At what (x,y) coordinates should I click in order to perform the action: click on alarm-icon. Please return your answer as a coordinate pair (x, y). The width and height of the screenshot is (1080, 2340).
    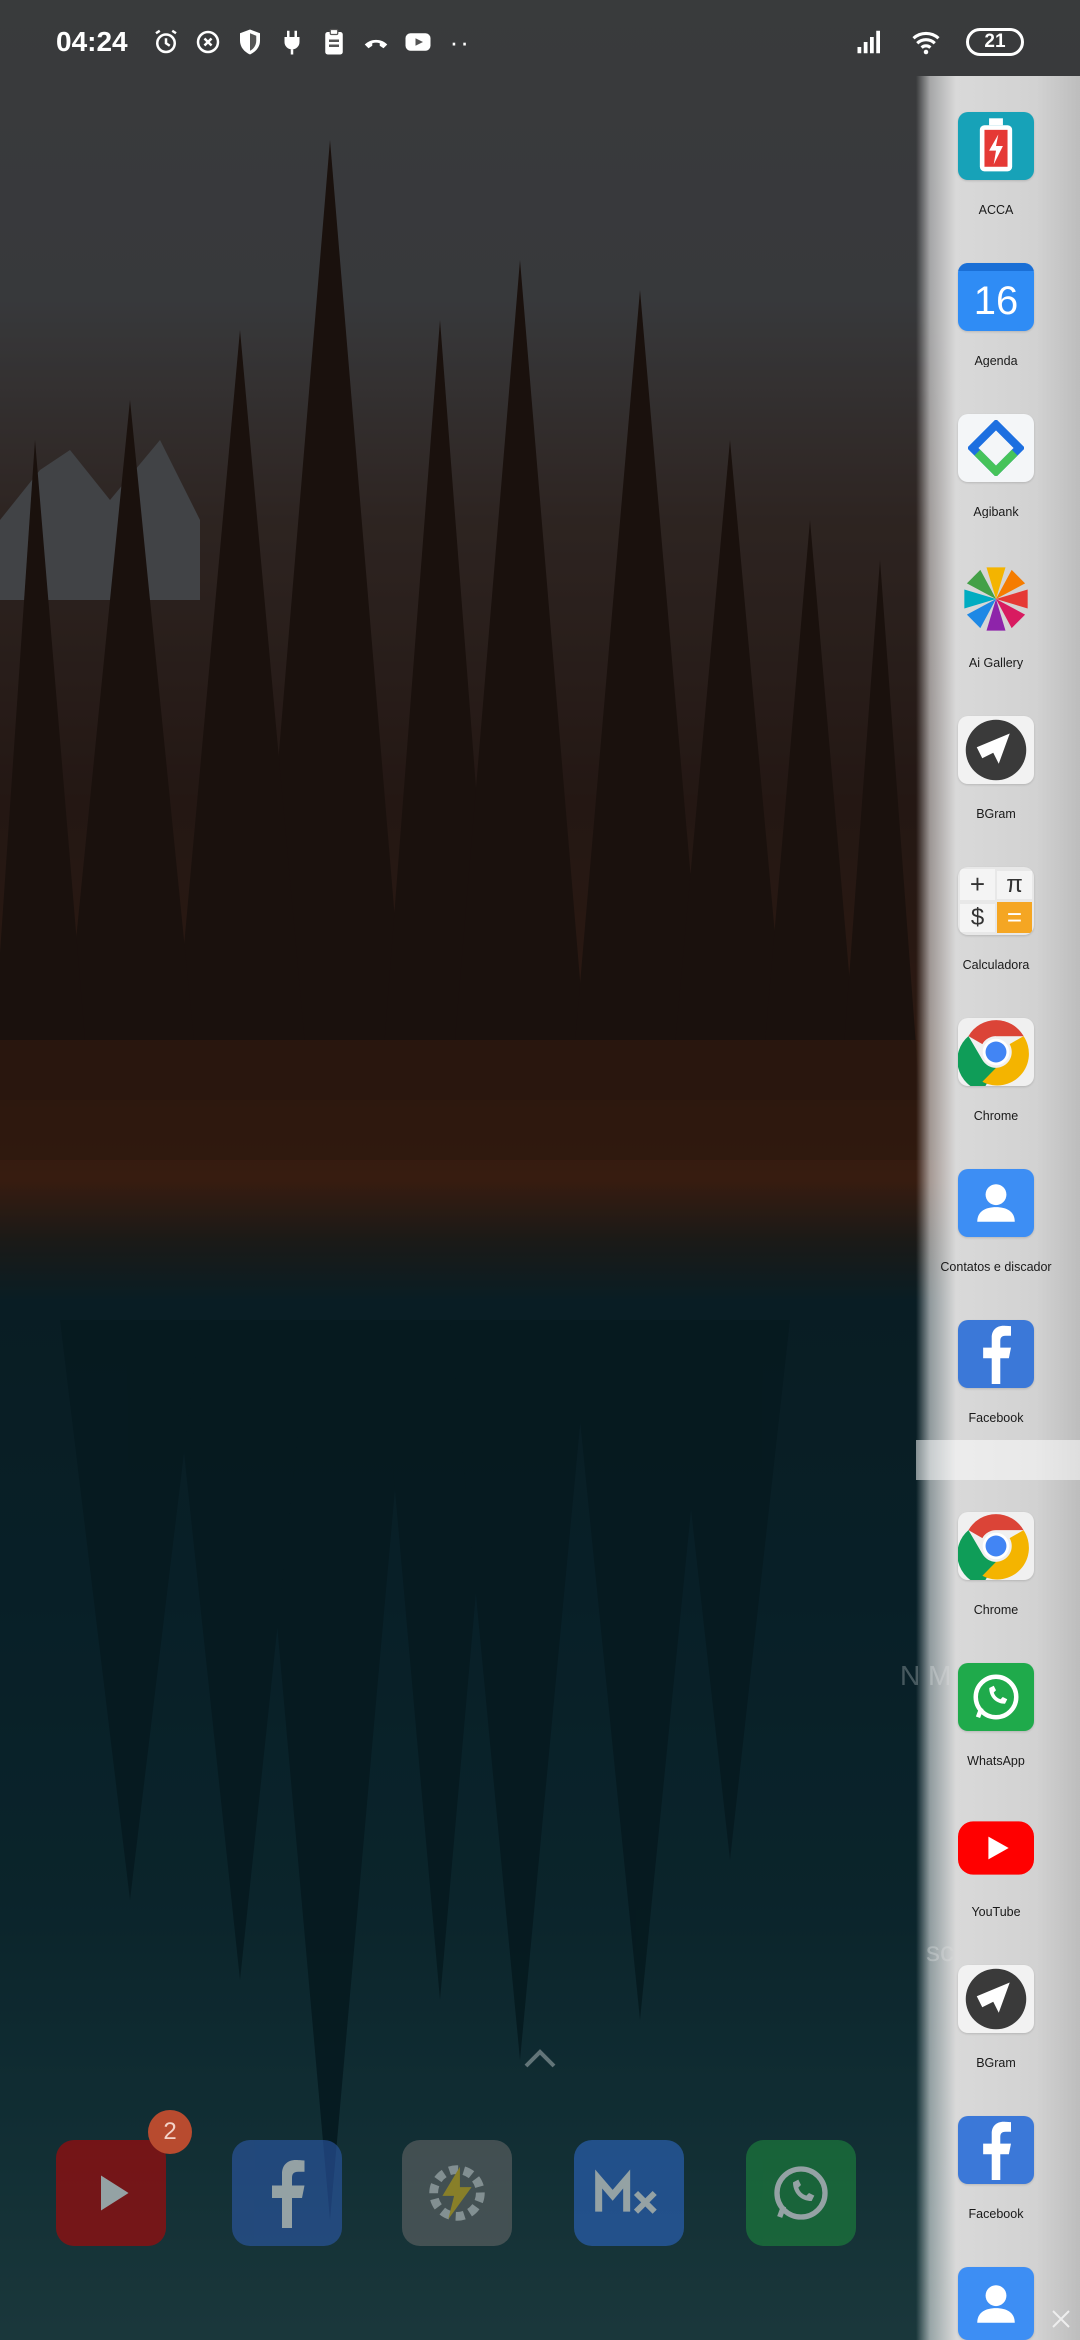
    Looking at the image, I should click on (166, 42).